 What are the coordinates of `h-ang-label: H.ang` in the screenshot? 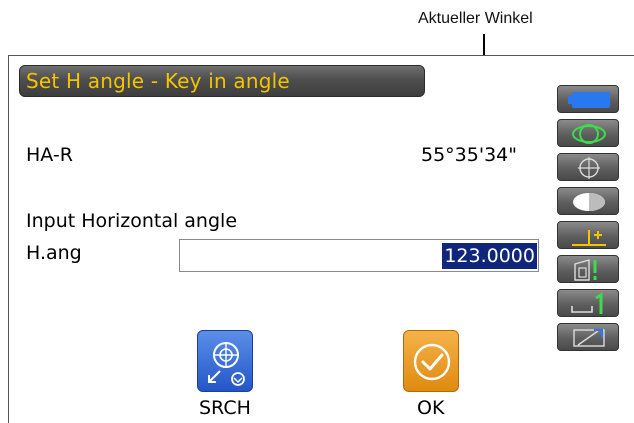 It's located at (54, 253).